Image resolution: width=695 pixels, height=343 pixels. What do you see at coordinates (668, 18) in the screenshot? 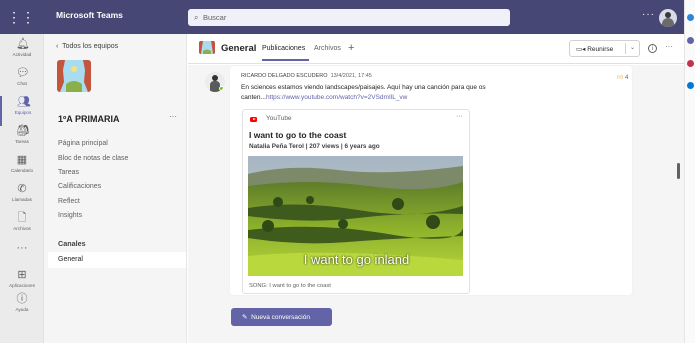
I see `user-avatar` at bounding box center [668, 18].